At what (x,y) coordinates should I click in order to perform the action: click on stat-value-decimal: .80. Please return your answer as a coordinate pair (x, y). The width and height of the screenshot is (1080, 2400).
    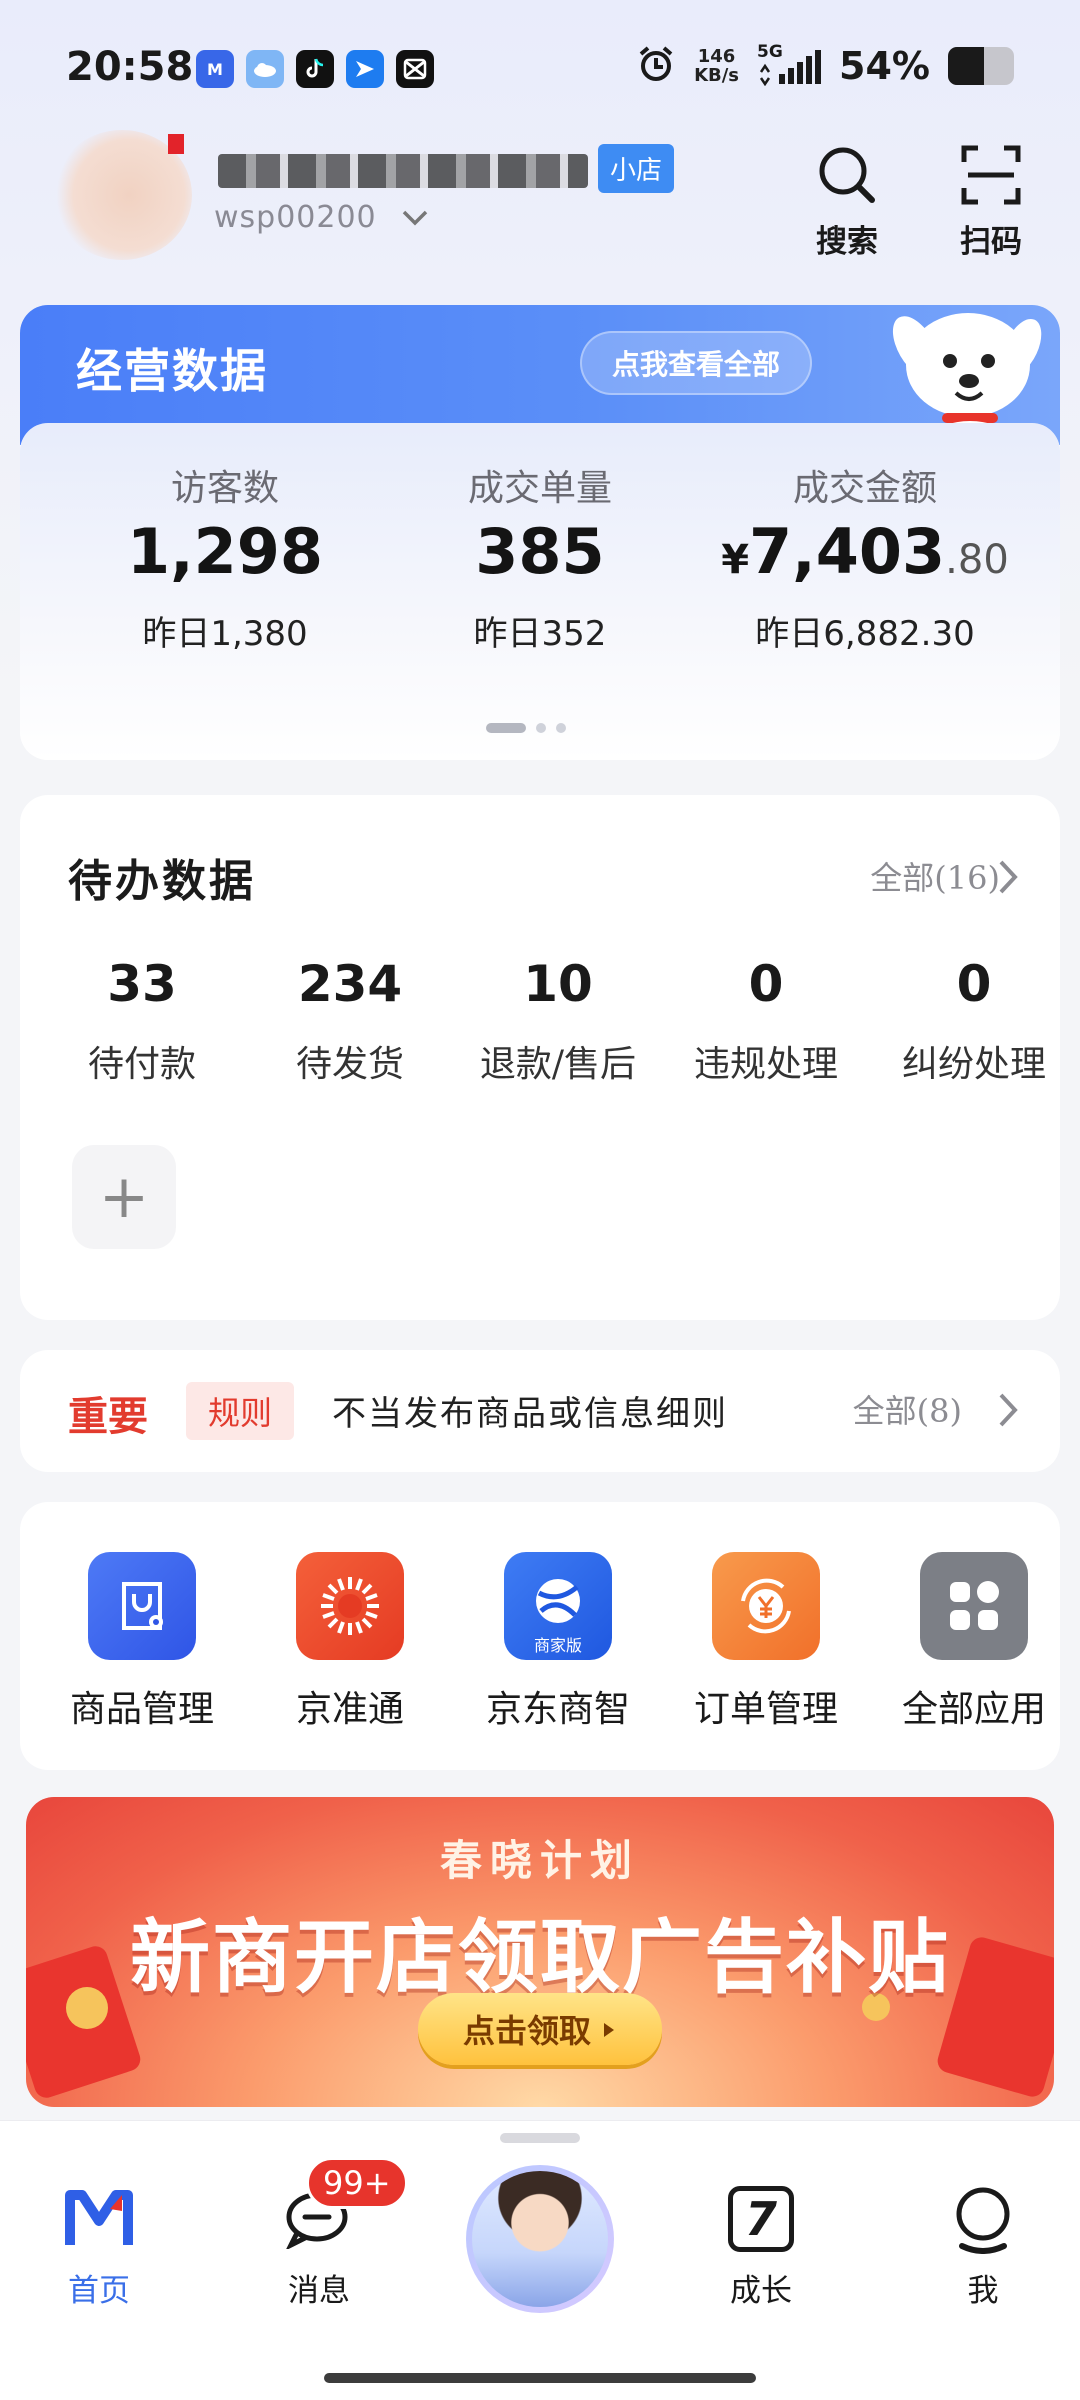
    Looking at the image, I should click on (977, 560).